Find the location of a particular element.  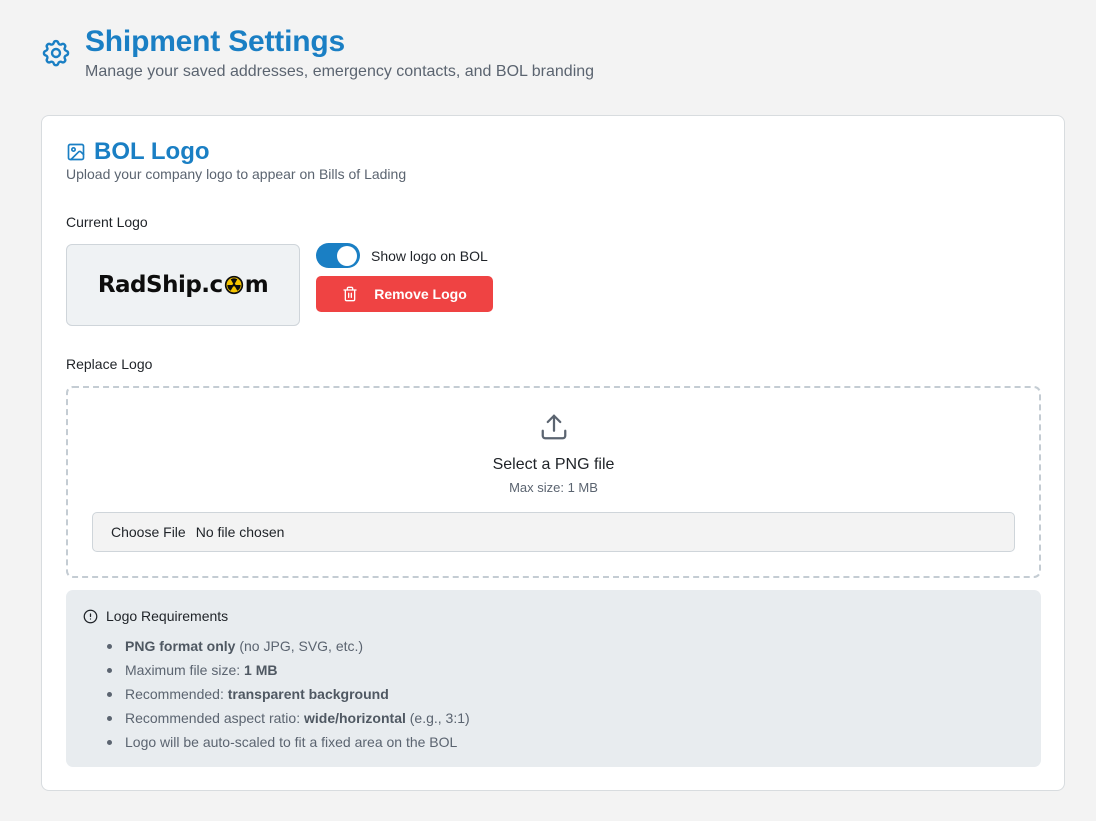

section-header: BOL Logo is located at coordinates (138, 152).